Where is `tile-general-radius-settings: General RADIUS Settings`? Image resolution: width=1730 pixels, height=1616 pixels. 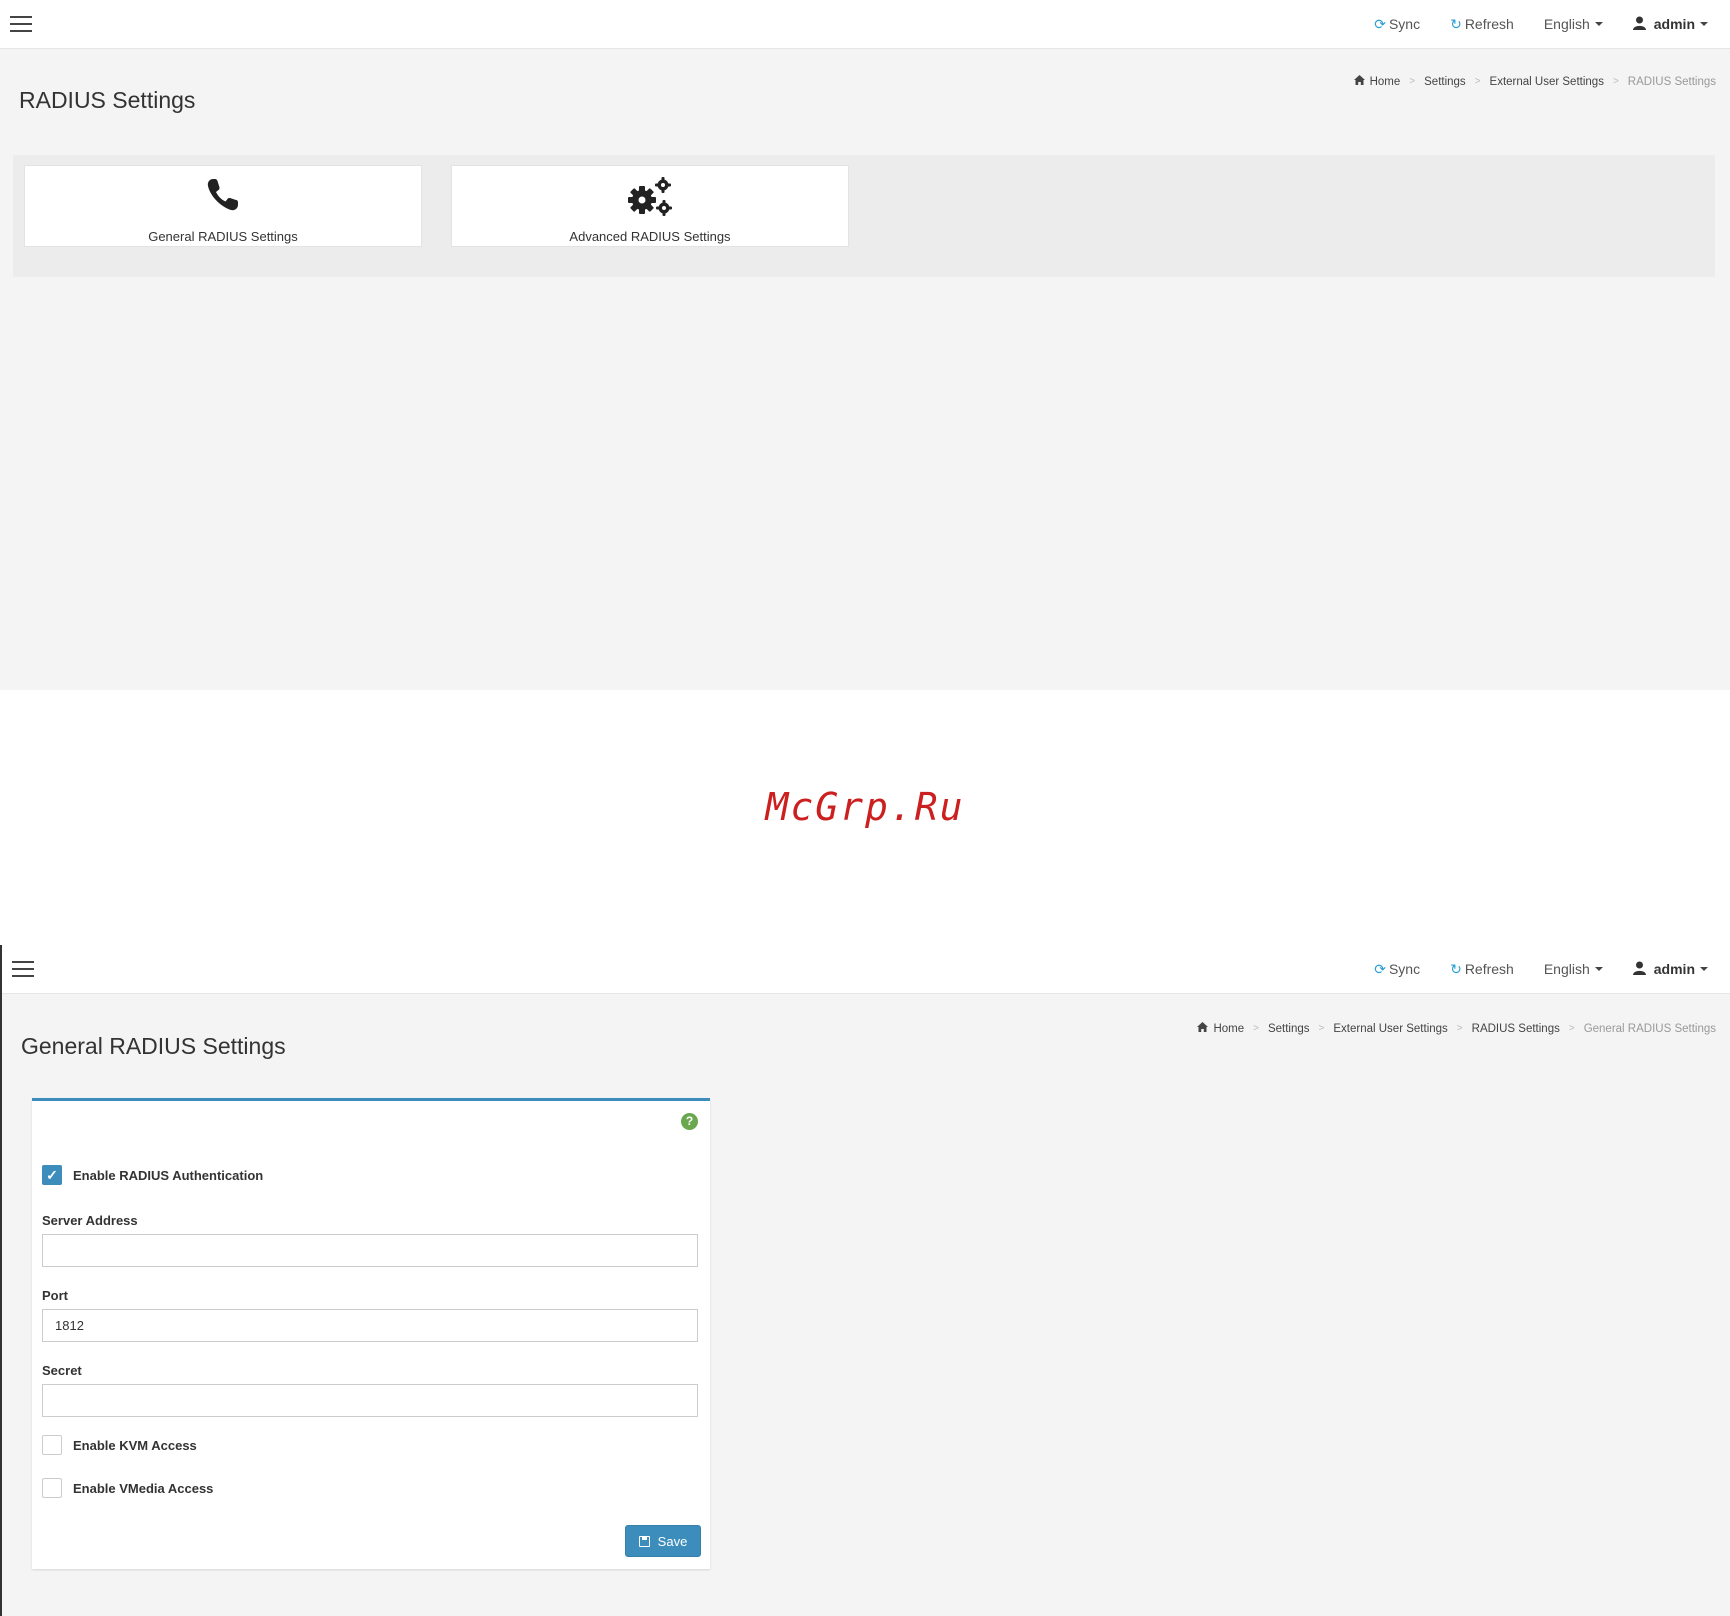 tile-general-radius-settings: General RADIUS Settings is located at coordinates (223, 206).